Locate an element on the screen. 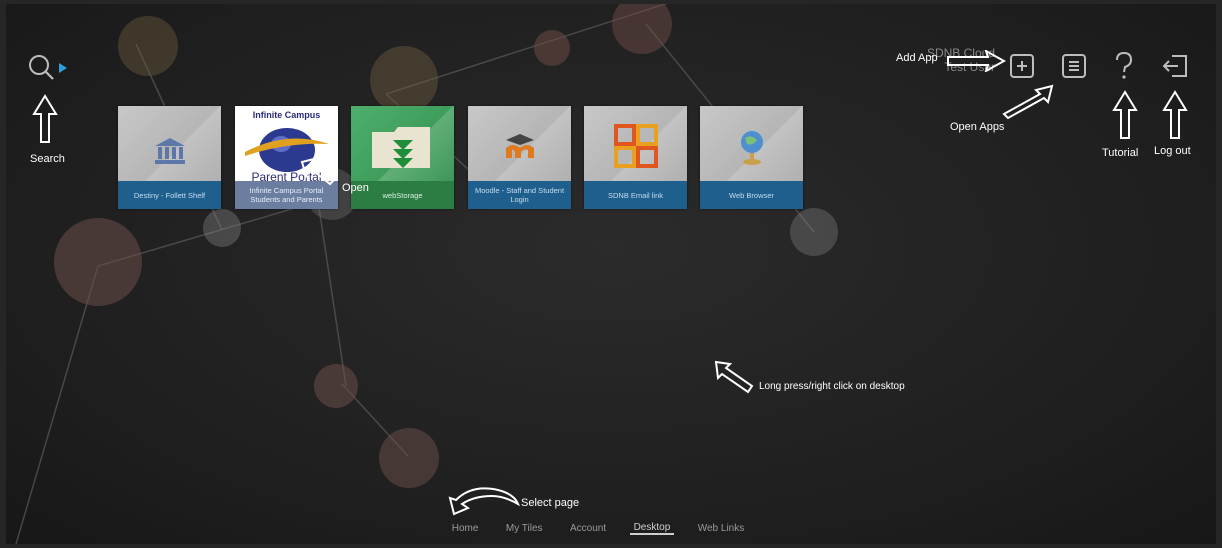 The width and height of the screenshot is (1222, 548). tile-label: Web Browser is located at coordinates (751, 195).